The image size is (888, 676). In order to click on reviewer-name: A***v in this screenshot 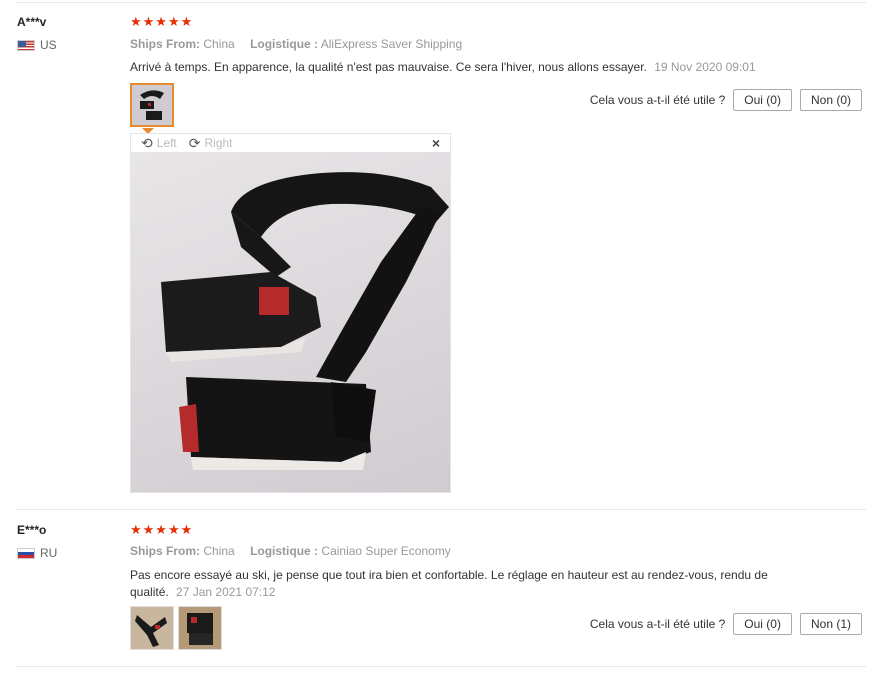, I will do `click(32, 22)`.